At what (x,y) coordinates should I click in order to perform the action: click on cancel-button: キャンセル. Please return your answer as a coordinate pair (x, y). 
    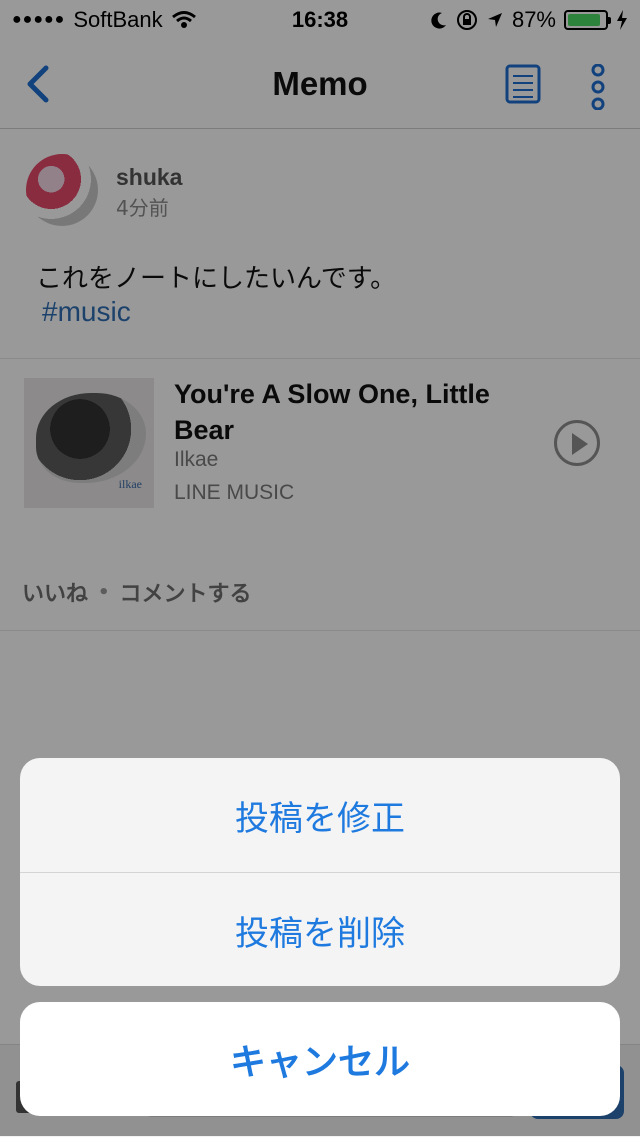
    Looking at the image, I should click on (320, 1059).